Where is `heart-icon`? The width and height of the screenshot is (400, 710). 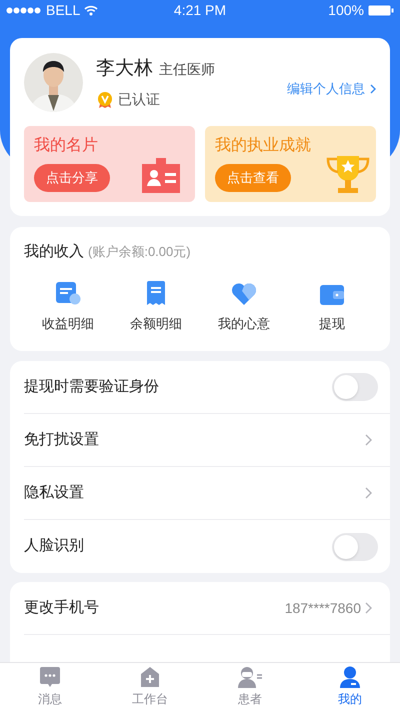
heart-icon is located at coordinates (244, 294).